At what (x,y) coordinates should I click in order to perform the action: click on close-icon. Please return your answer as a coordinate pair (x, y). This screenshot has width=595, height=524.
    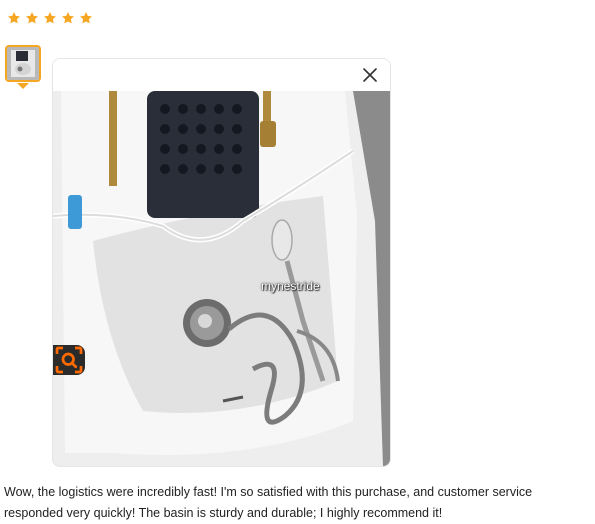
    Looking at the image, I should click on (370, 75).